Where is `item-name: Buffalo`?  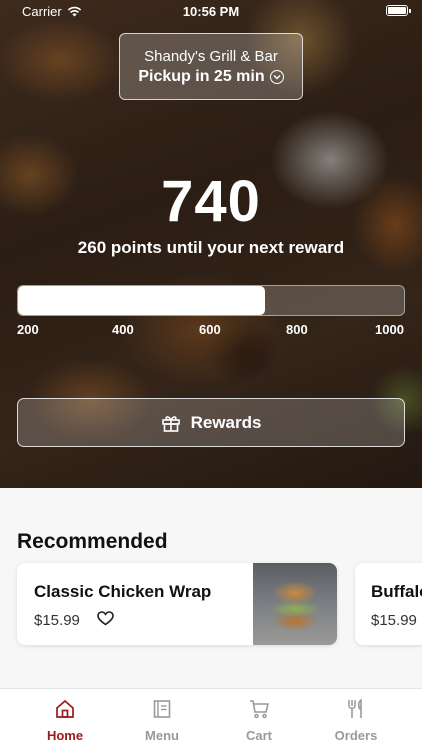 item-name: Buffalo is located at coordinates (396, 591).